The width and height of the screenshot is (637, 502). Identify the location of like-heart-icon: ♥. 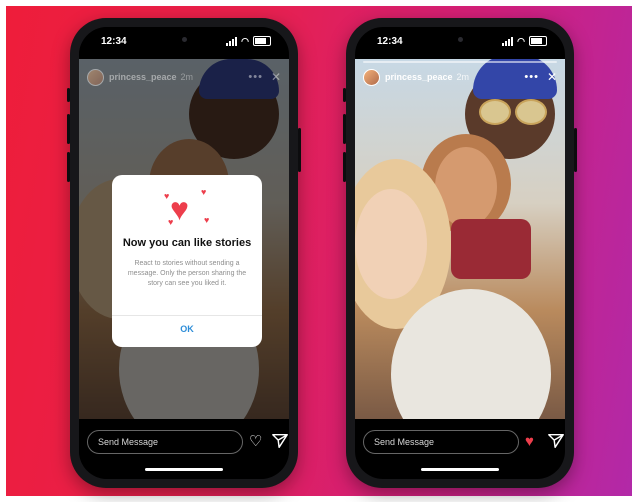
(529, 442).